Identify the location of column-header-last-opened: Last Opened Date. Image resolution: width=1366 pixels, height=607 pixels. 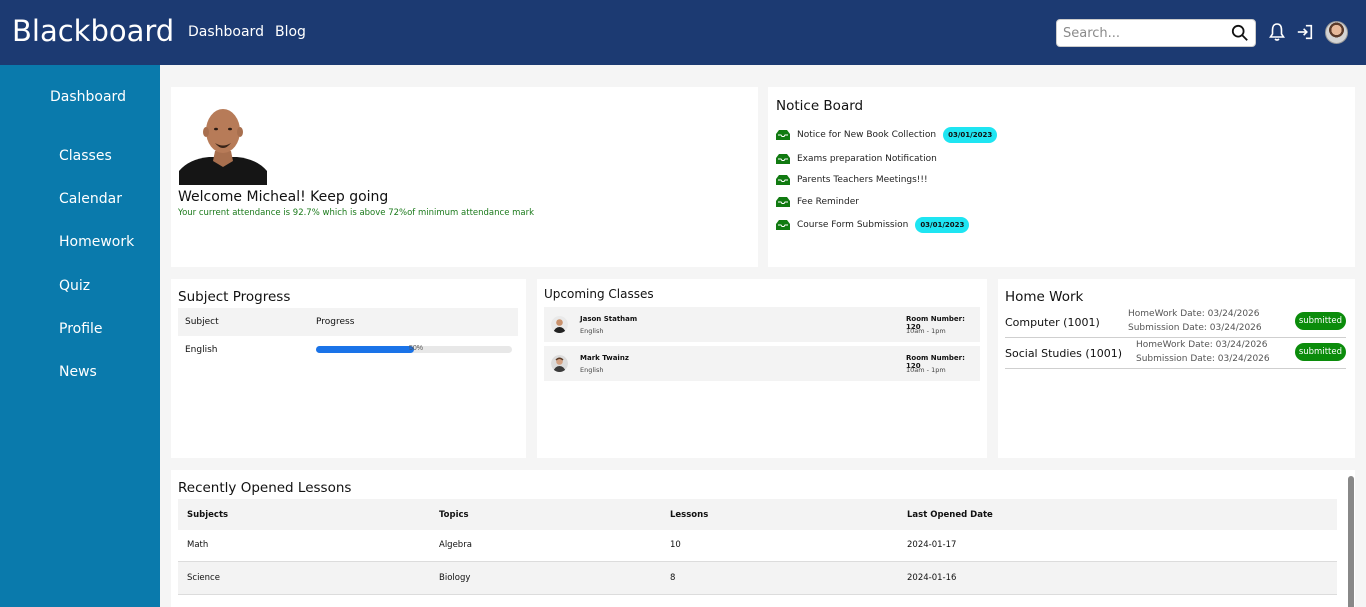
(950, 515).